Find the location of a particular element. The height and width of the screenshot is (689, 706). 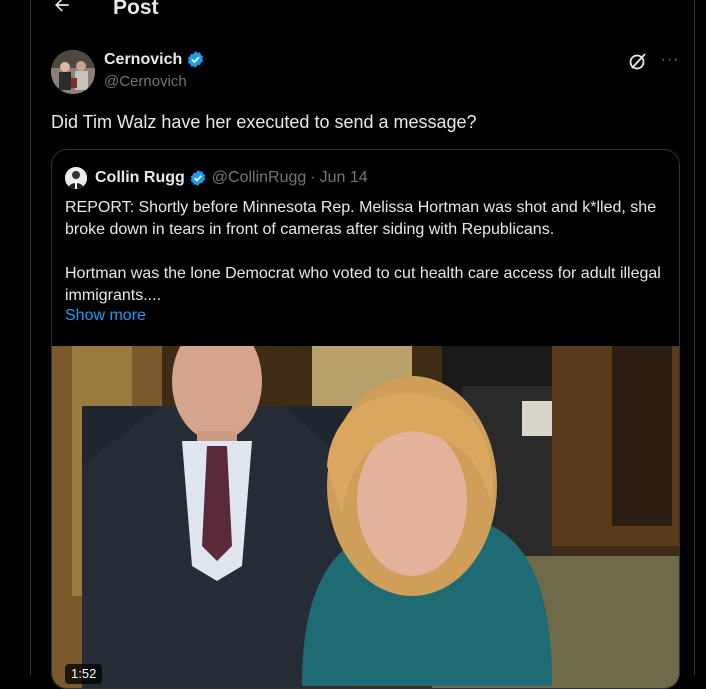

quoted-post-header: Collin Rugg @CollinRugg · Jun 14 is located at coordinates (216, 178).